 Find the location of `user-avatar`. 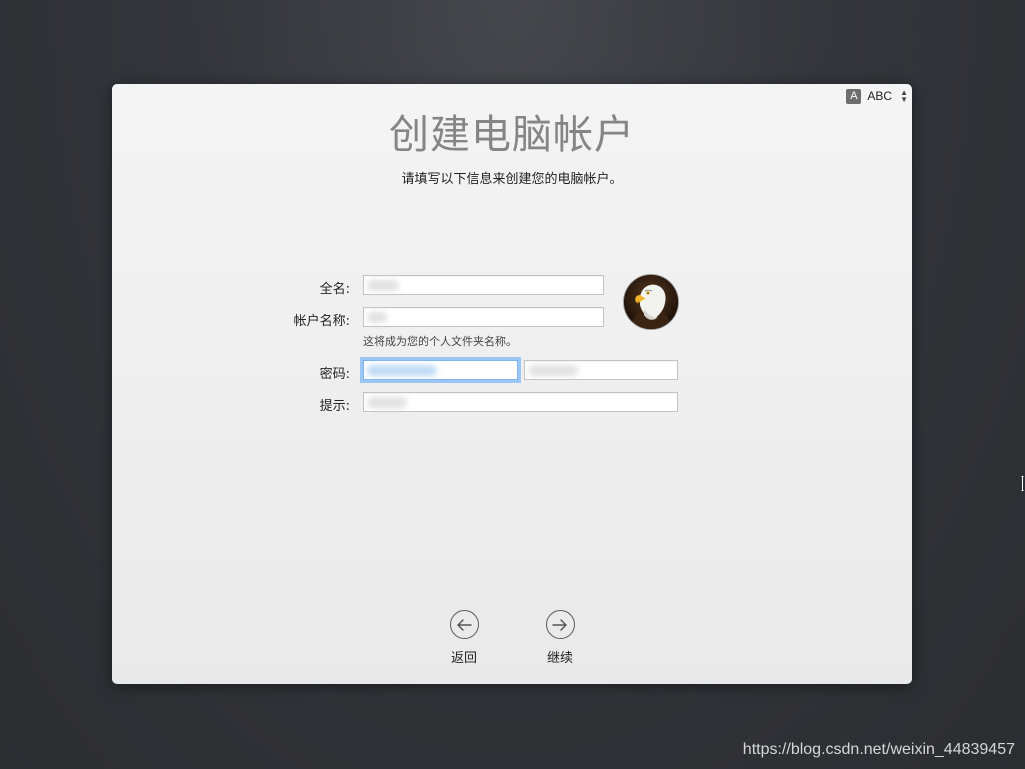

user-avatar is located at coordinates (651, 302).